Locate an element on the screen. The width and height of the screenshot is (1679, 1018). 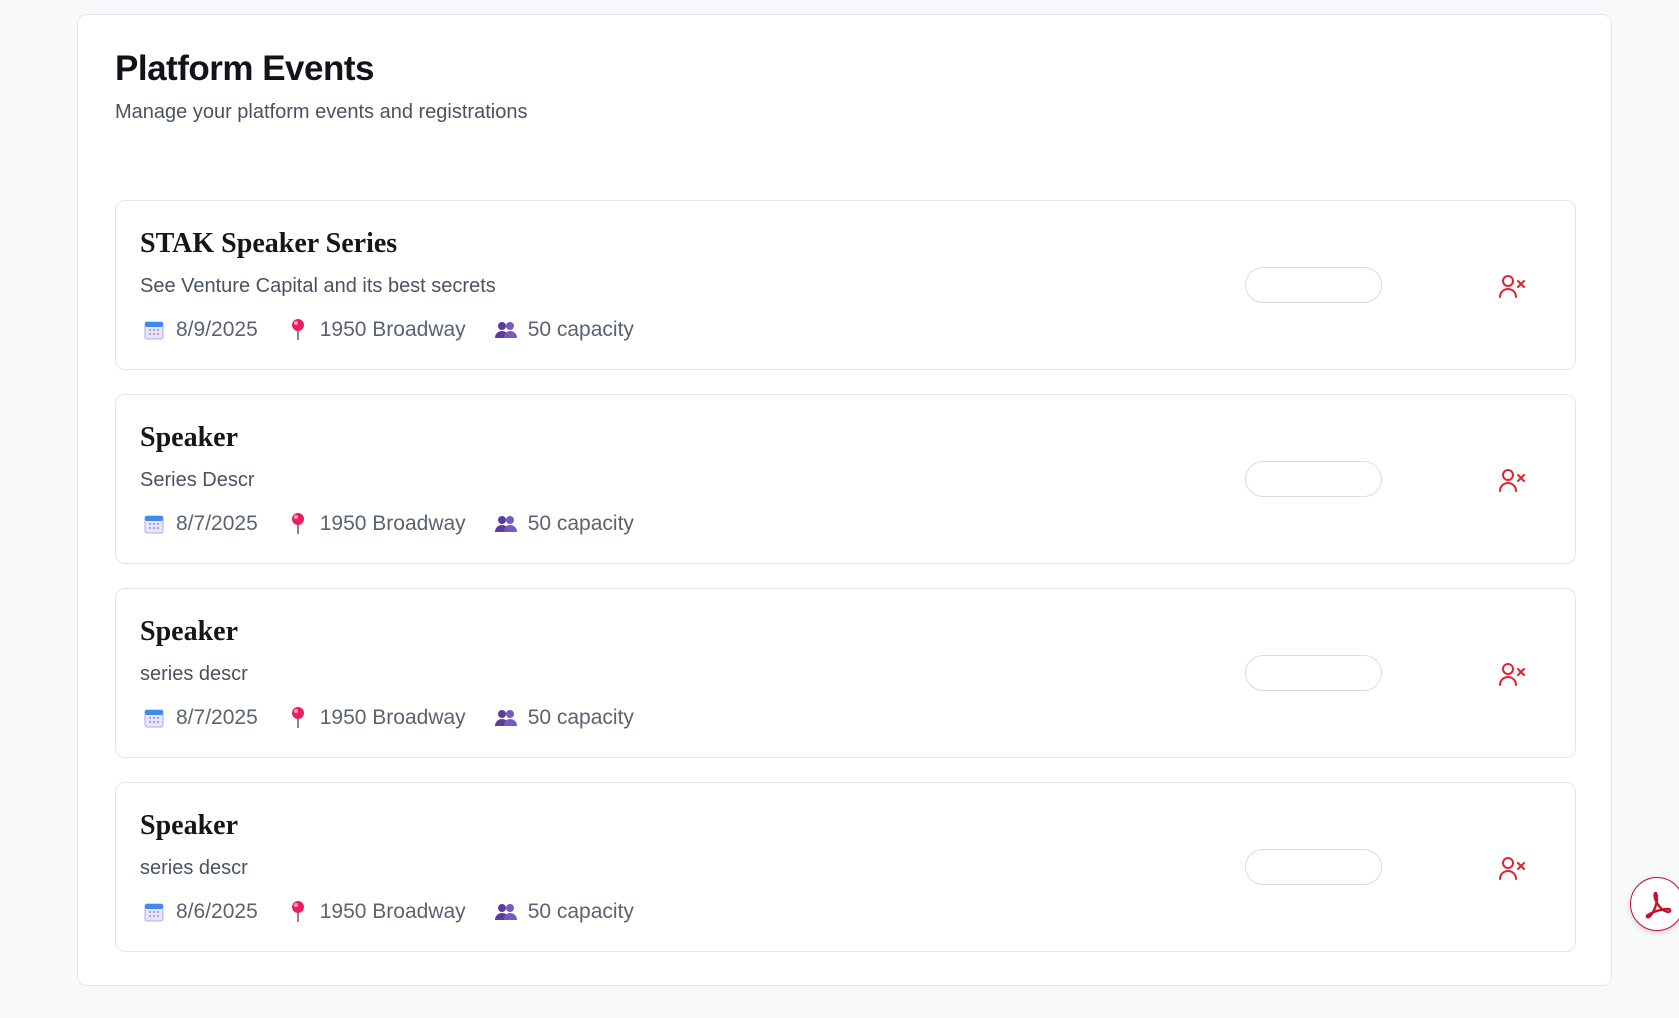
event-title: STAK Speaker Series is located at coordinates (269, 243).